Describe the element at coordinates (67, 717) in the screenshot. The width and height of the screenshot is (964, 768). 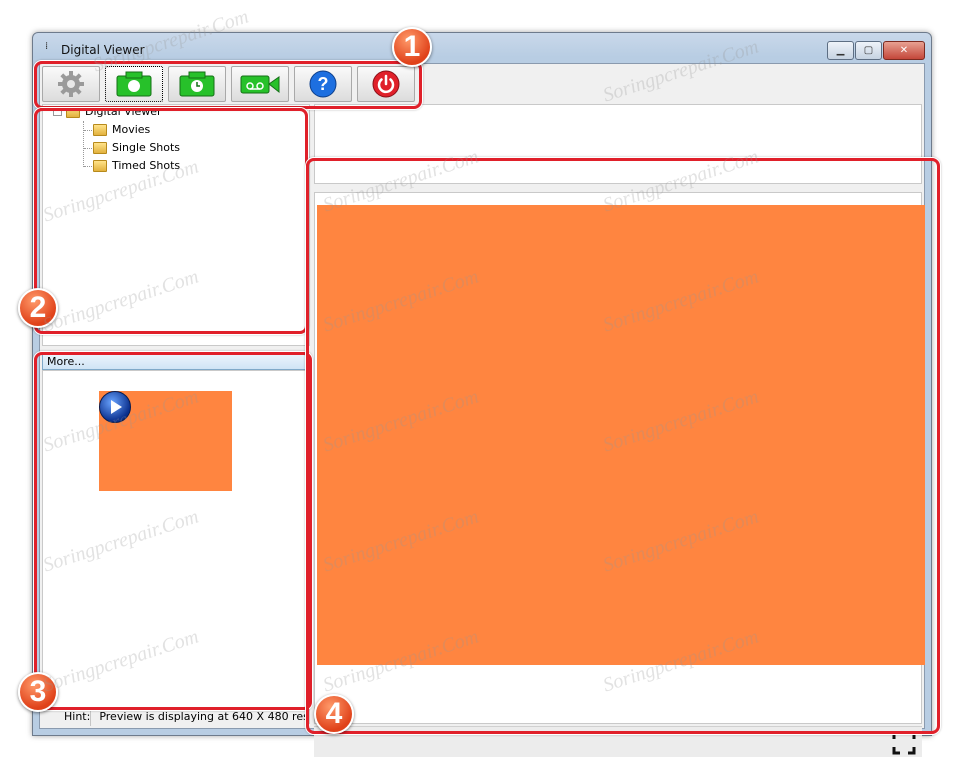
I see `hint-label: Hint:` at that location.